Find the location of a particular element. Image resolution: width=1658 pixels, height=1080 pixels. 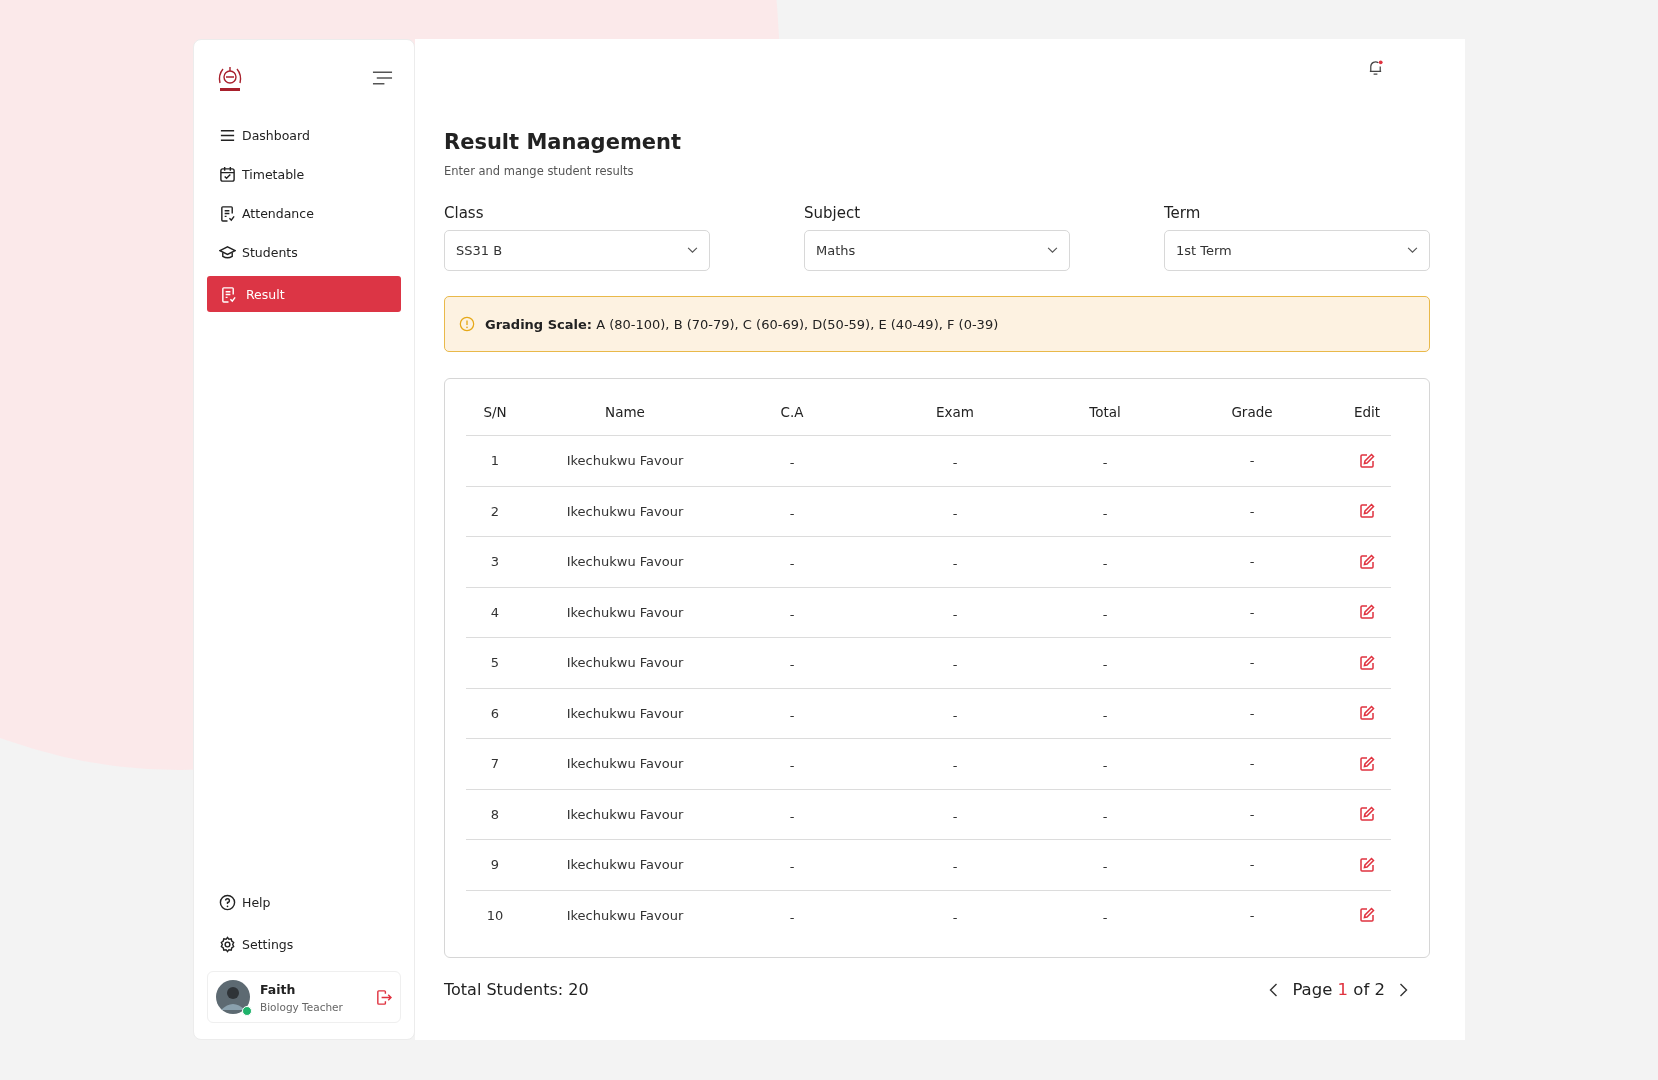

column-header: S/N is located at coordinates (495, 412).